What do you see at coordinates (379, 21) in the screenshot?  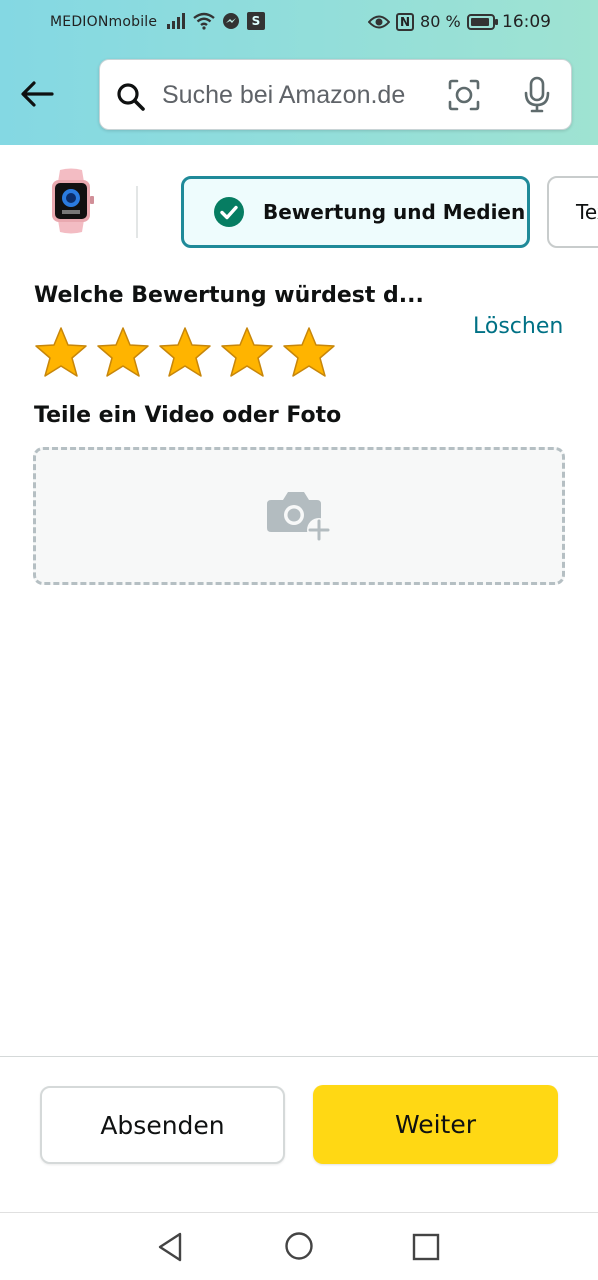 I see `eye-icon` at bounding box center [379, 21].